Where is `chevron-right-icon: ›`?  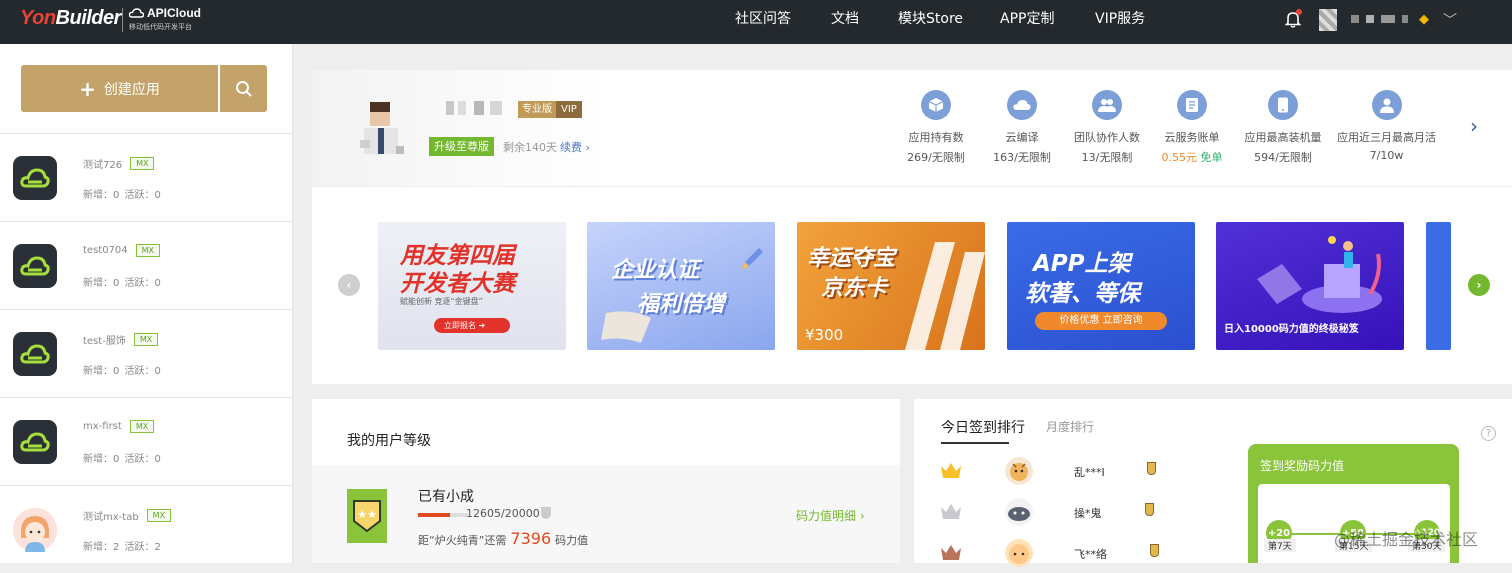
chevron-right-icon: › is located at coordinates (1474, 126).